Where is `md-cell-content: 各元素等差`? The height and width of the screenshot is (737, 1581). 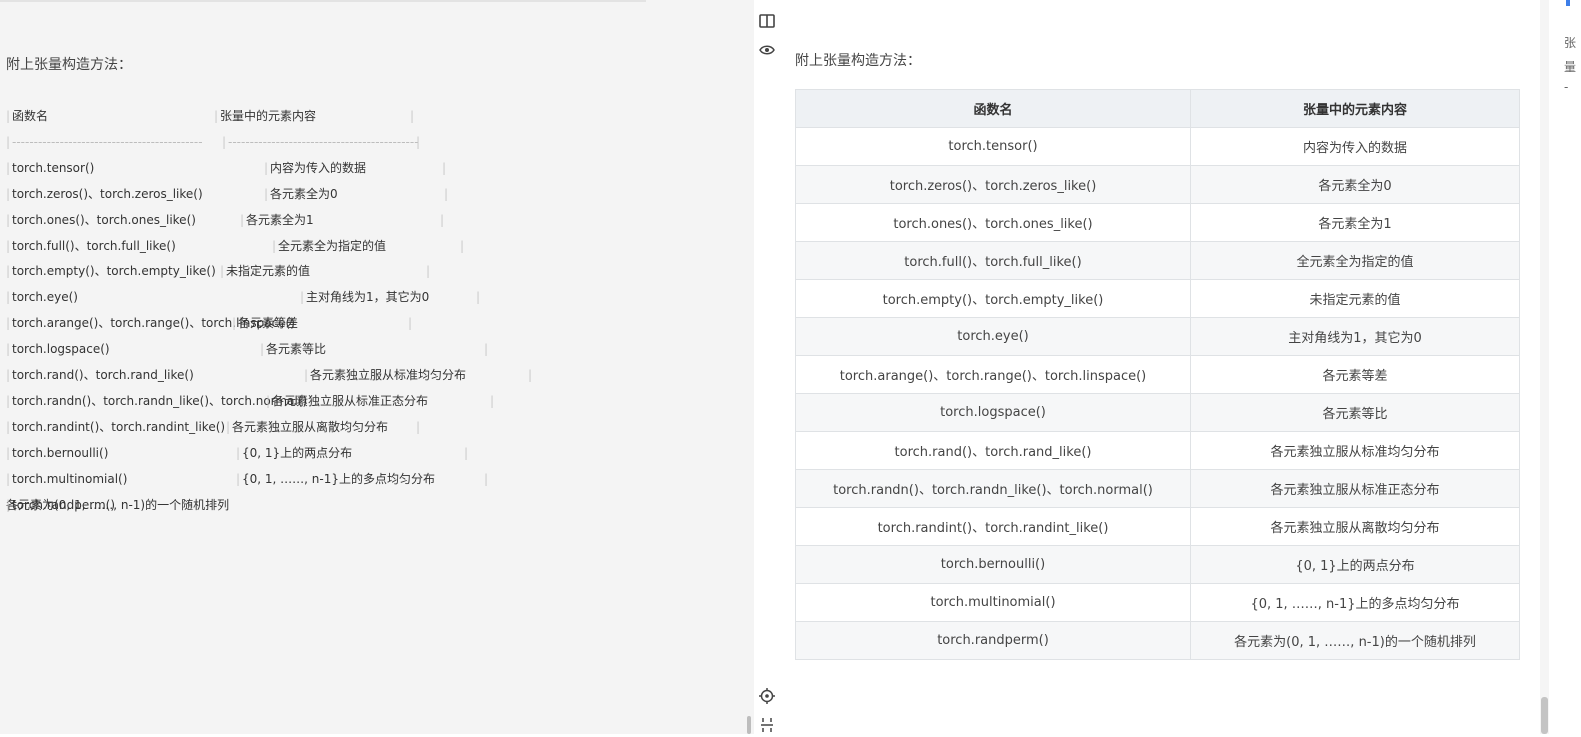 md-cell-content: 各元素等差 is located at coordinates (268, 323).